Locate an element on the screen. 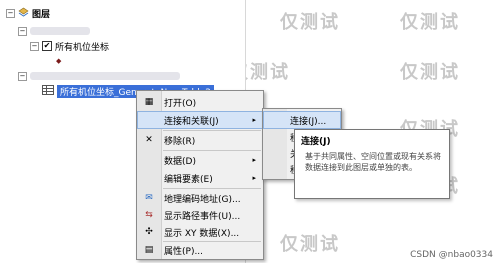 The height and width of the screenshot is (263, 499). geocode-icon: ✉ is located at coordinates (149, 198).